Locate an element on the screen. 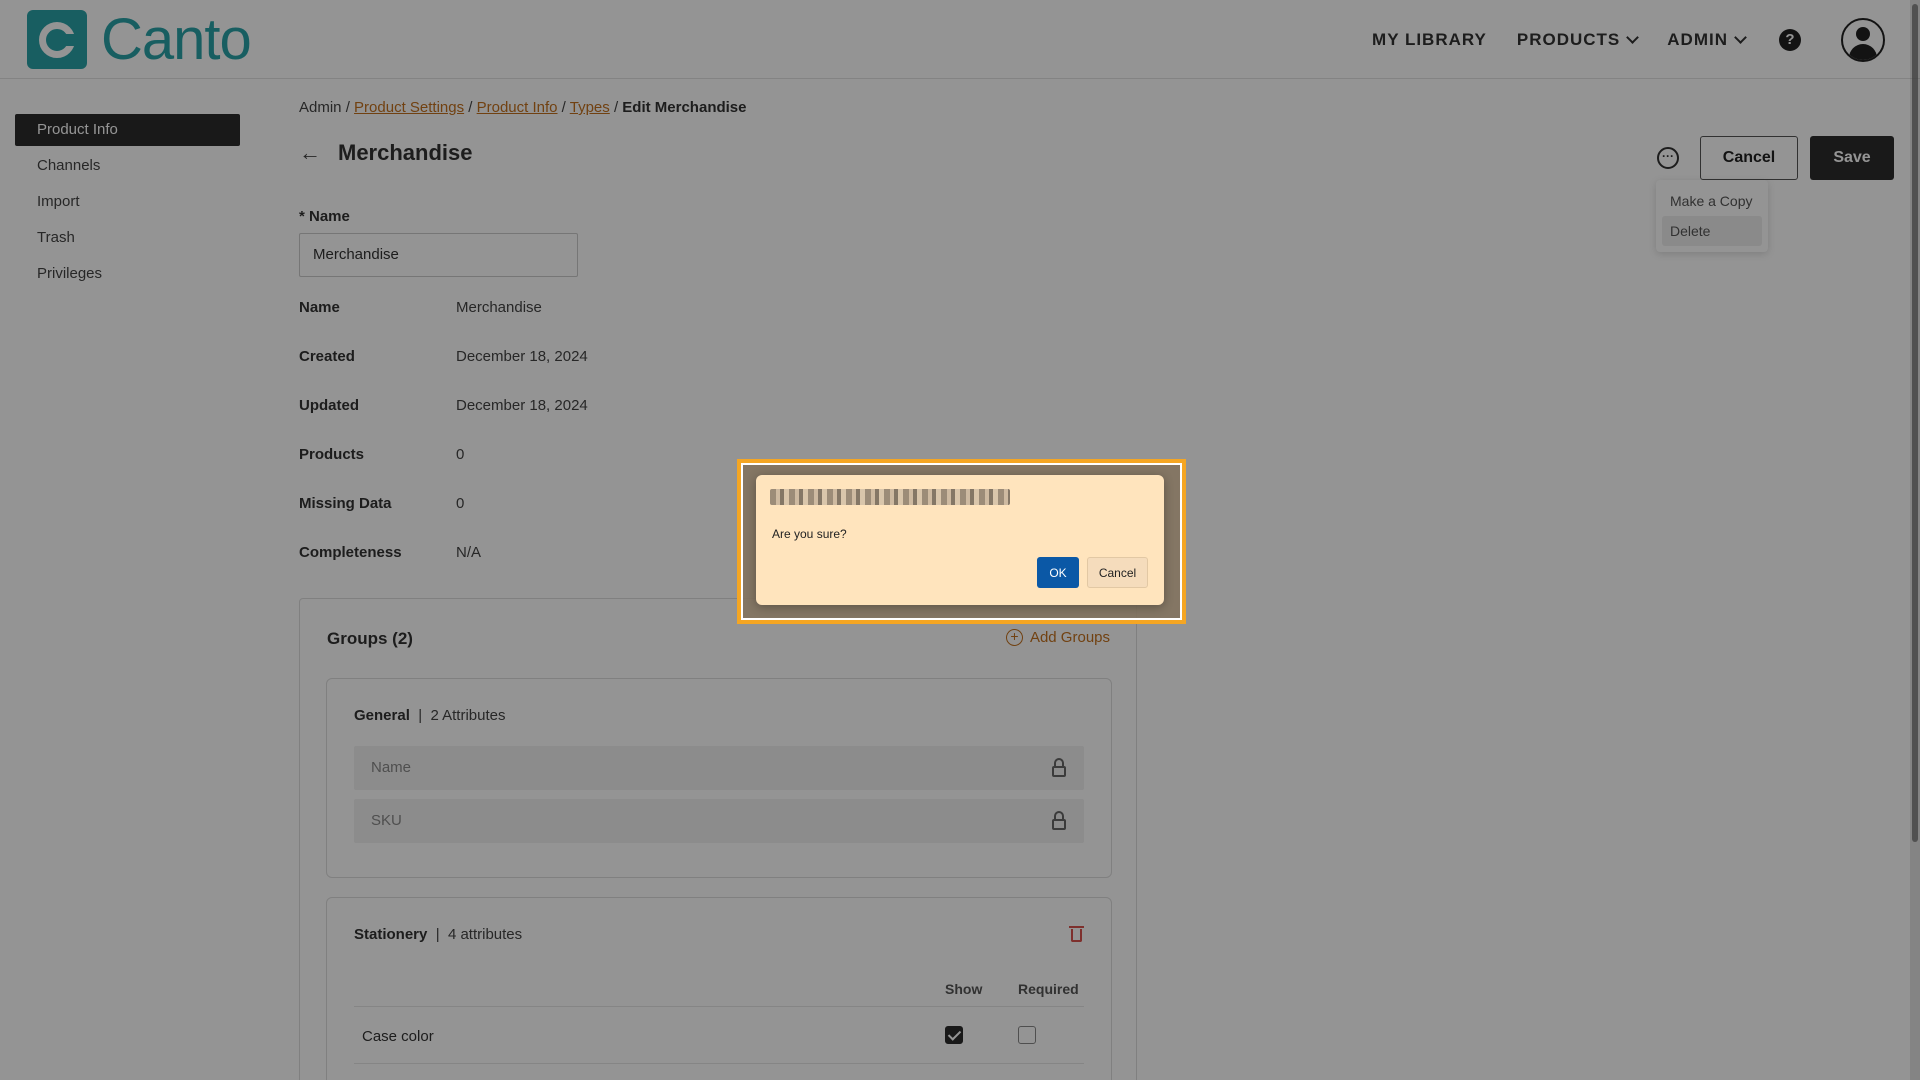  dialog-message: Are you sure? is located at coordinates (809, 534).